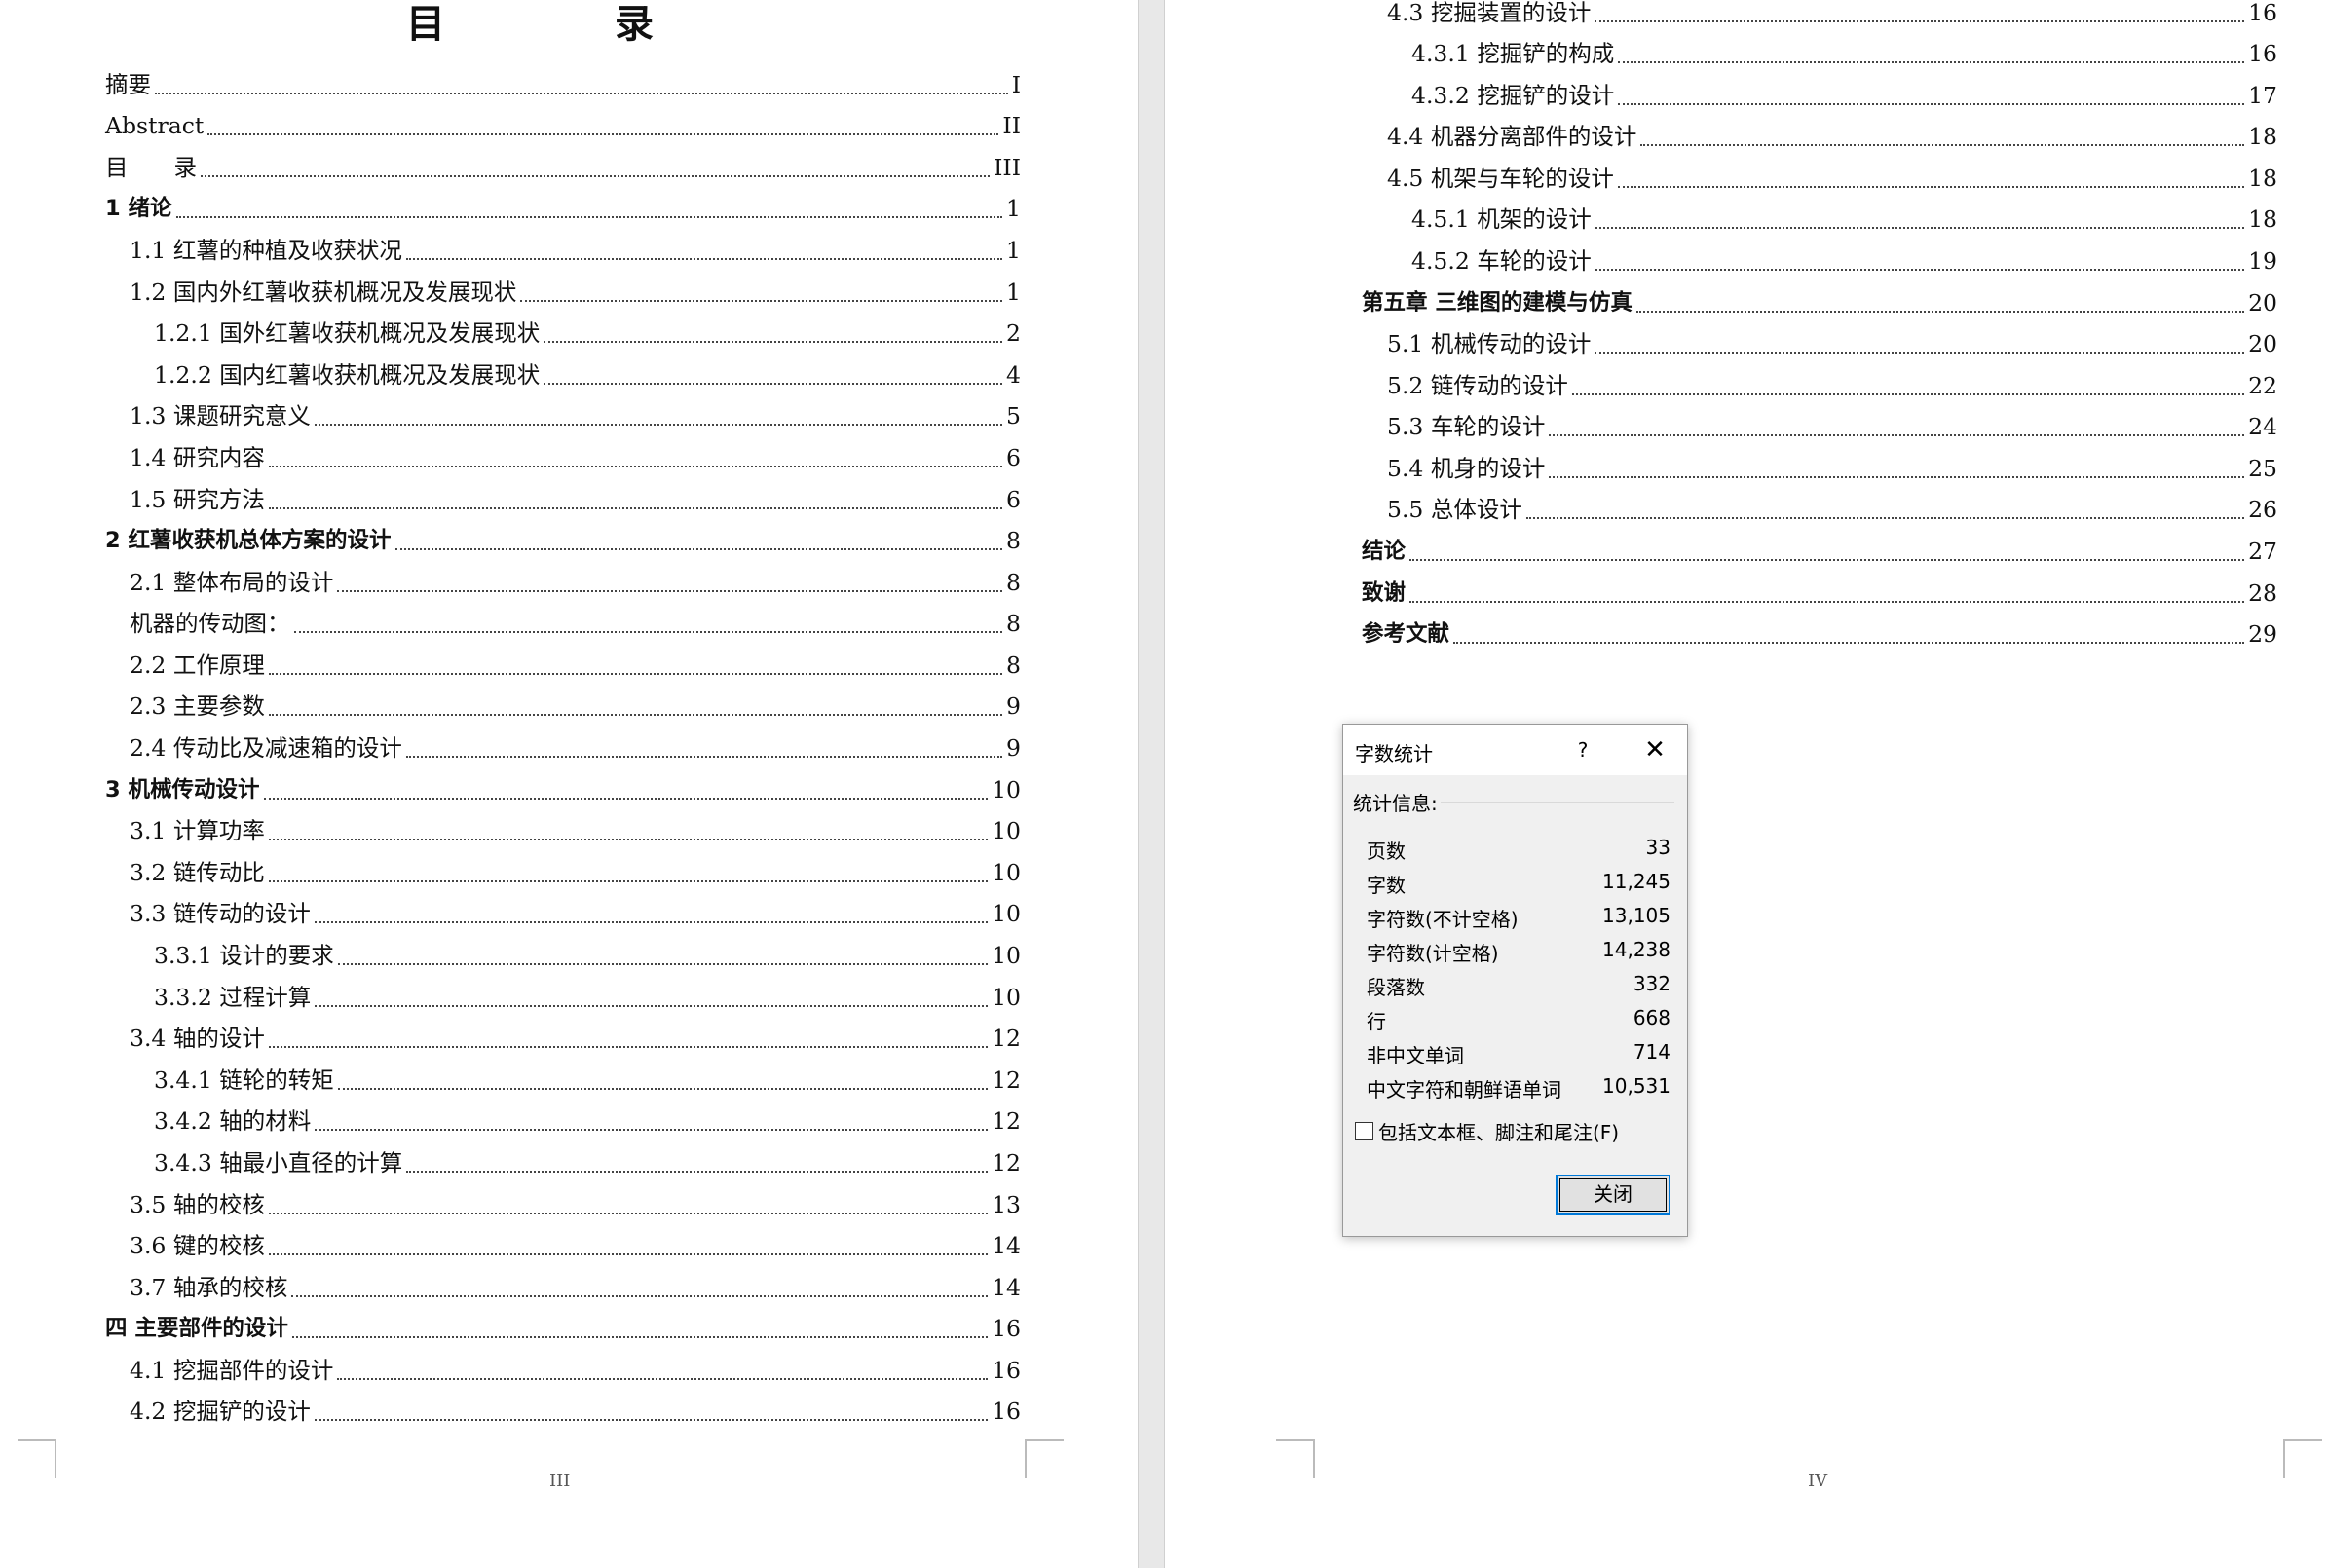 Image resolution: width=2327 pixels, height=1568 pixels. What do you see at coordinates (1832, 16) in the screenshot?
I see `toc-entry: 4.3 挖掘装置的设计 16` at bounding box center [1832, 16].